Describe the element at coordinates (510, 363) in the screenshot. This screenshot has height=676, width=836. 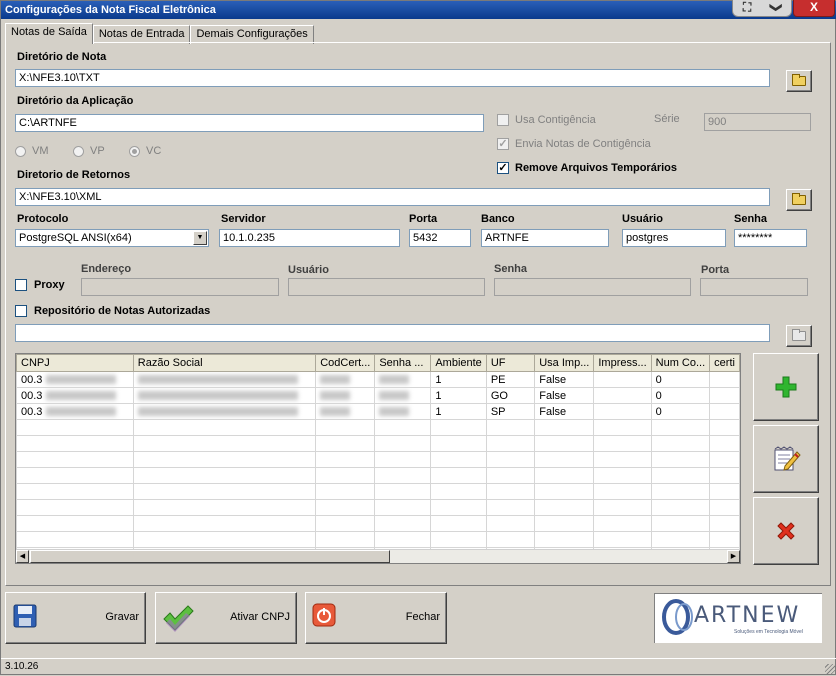
I see `col-uf: UF` at that location.